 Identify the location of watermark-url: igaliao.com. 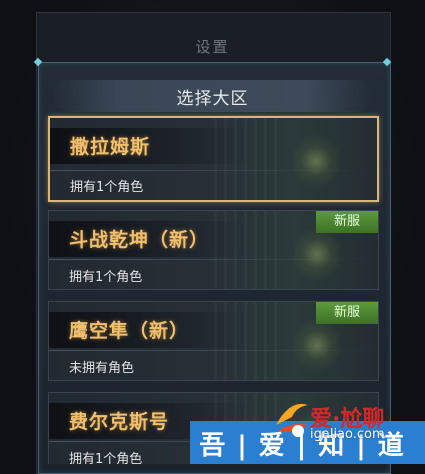
(347, 434).